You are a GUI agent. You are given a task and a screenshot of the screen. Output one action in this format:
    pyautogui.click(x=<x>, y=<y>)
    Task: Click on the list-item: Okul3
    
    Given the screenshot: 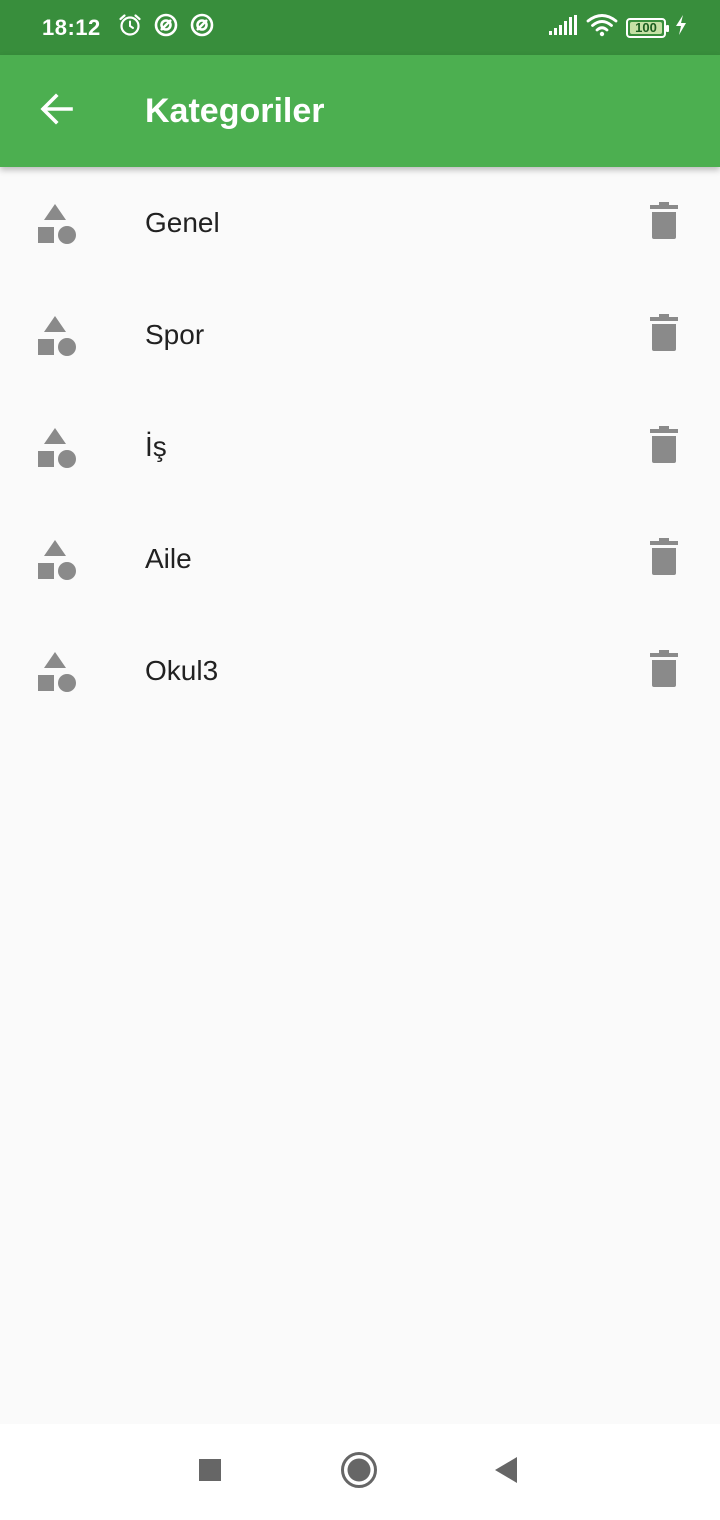 What is the action you would take?
    pyautogui.click(x=360, y=671)
    